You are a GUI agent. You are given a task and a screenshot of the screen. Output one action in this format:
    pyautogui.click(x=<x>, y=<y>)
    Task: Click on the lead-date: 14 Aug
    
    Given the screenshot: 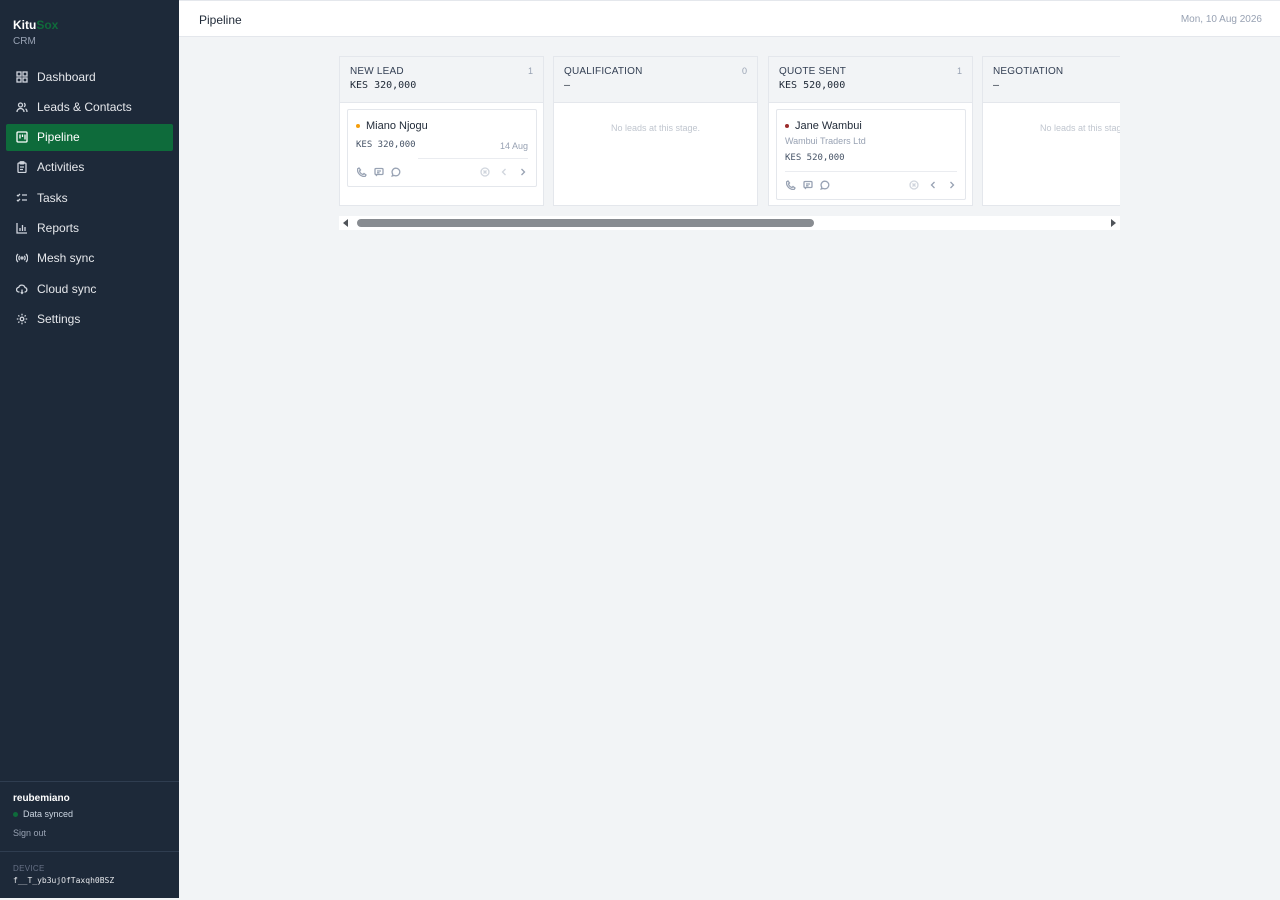 What is the action you would take?
    pyautogui.click(x=513, y=146)
    